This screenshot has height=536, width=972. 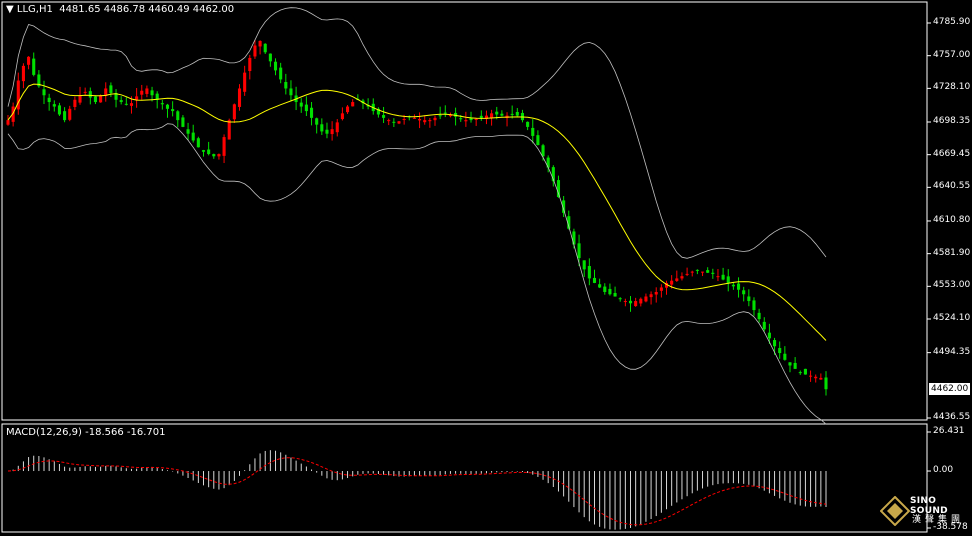 I want to click on current-price-marker: 4462.00, so click(x=950, y=389).